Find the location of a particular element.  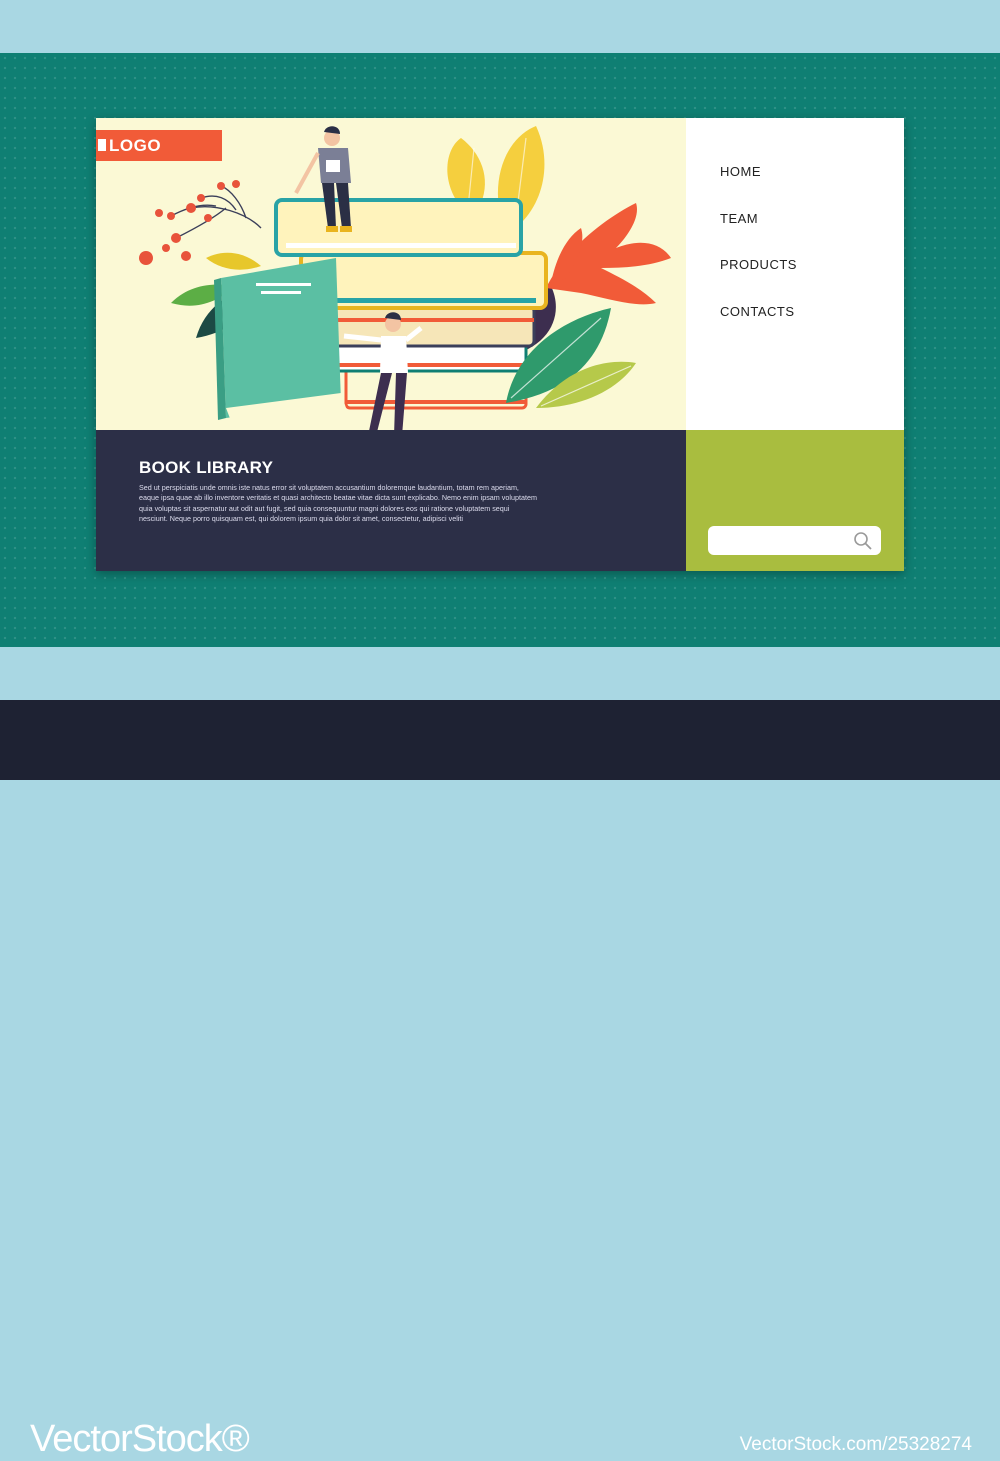

hero-section: LOGO is located at coordinates (391, 274).